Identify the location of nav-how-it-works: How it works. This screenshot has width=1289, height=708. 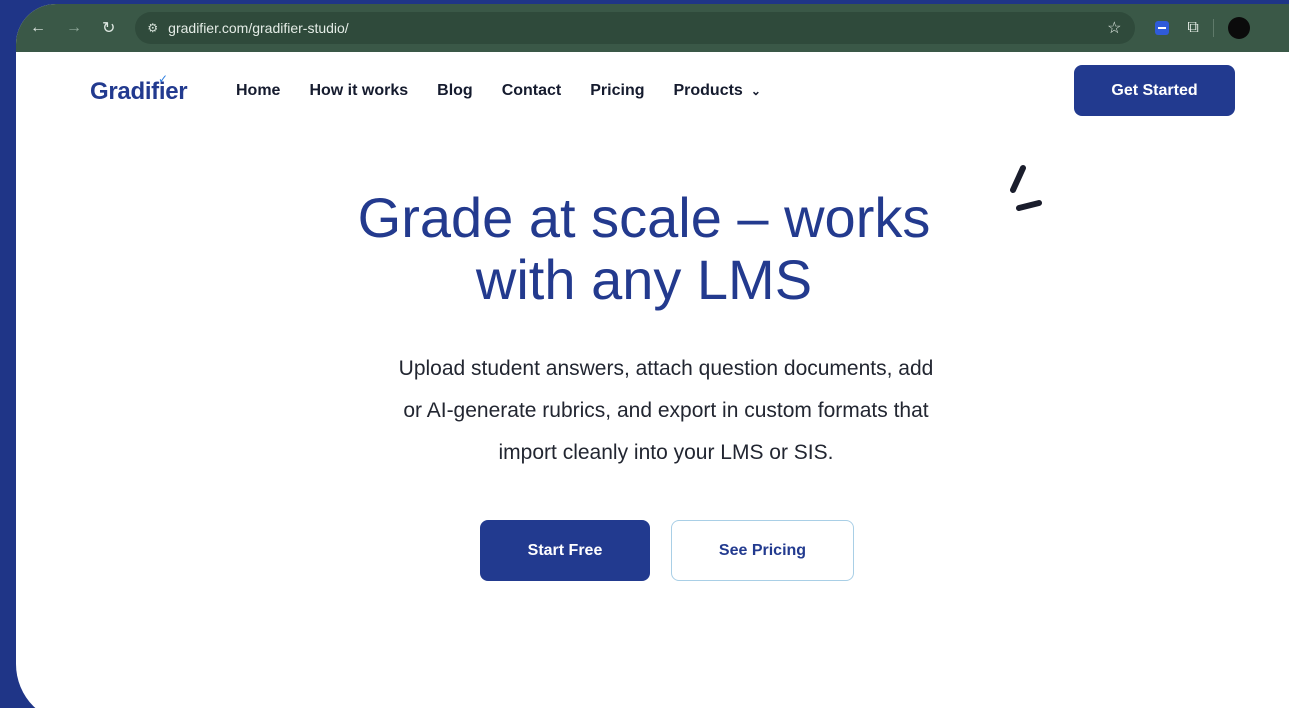
(358, 91).